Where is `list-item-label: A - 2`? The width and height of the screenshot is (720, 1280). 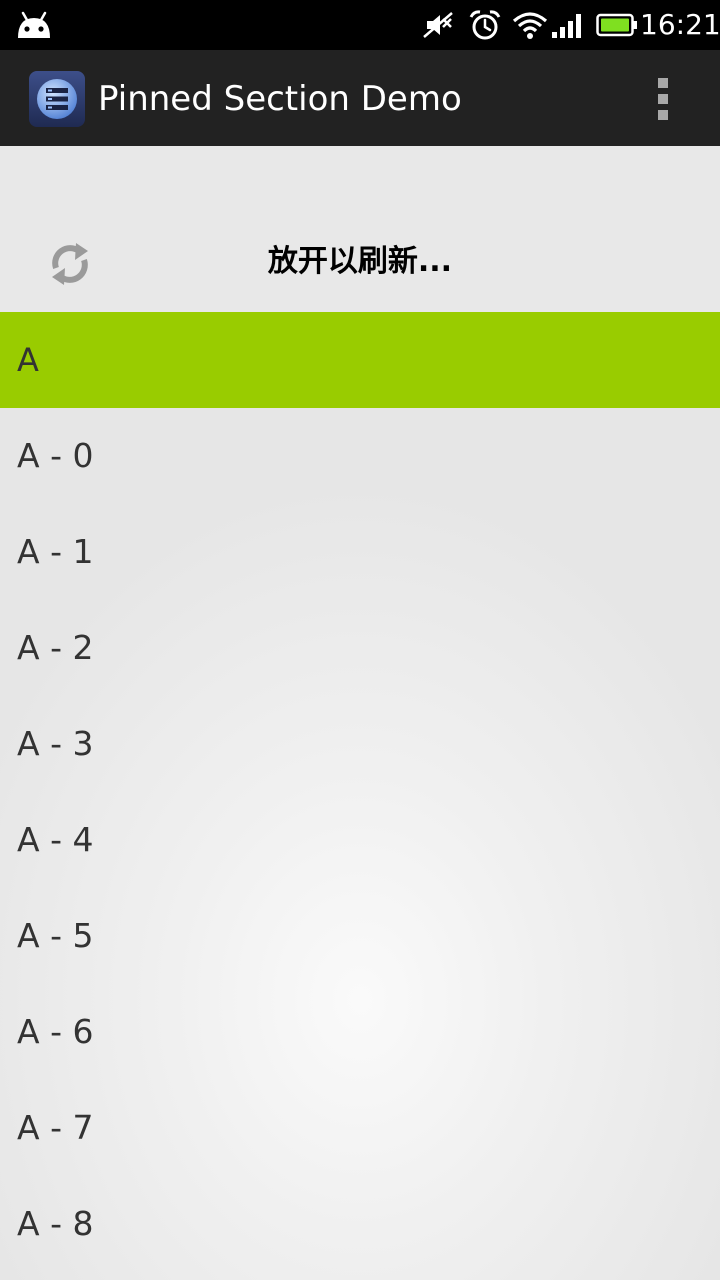 list-item-label: A - 2 is located at coordinates (55, 647).